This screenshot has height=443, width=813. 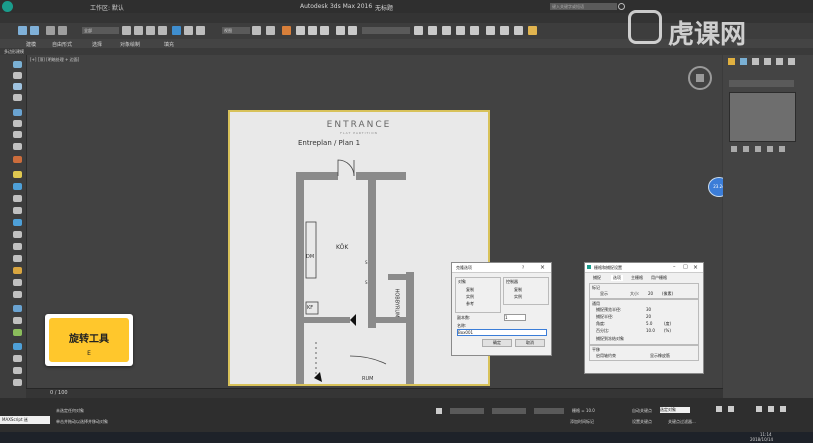 I want to click on play-icon, so click(x=719, y=409).